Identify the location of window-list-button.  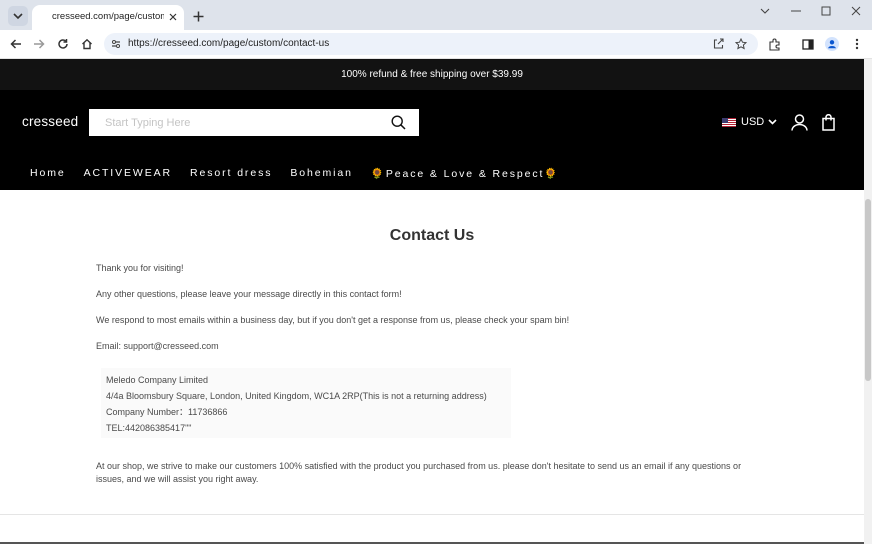
(765, 11).